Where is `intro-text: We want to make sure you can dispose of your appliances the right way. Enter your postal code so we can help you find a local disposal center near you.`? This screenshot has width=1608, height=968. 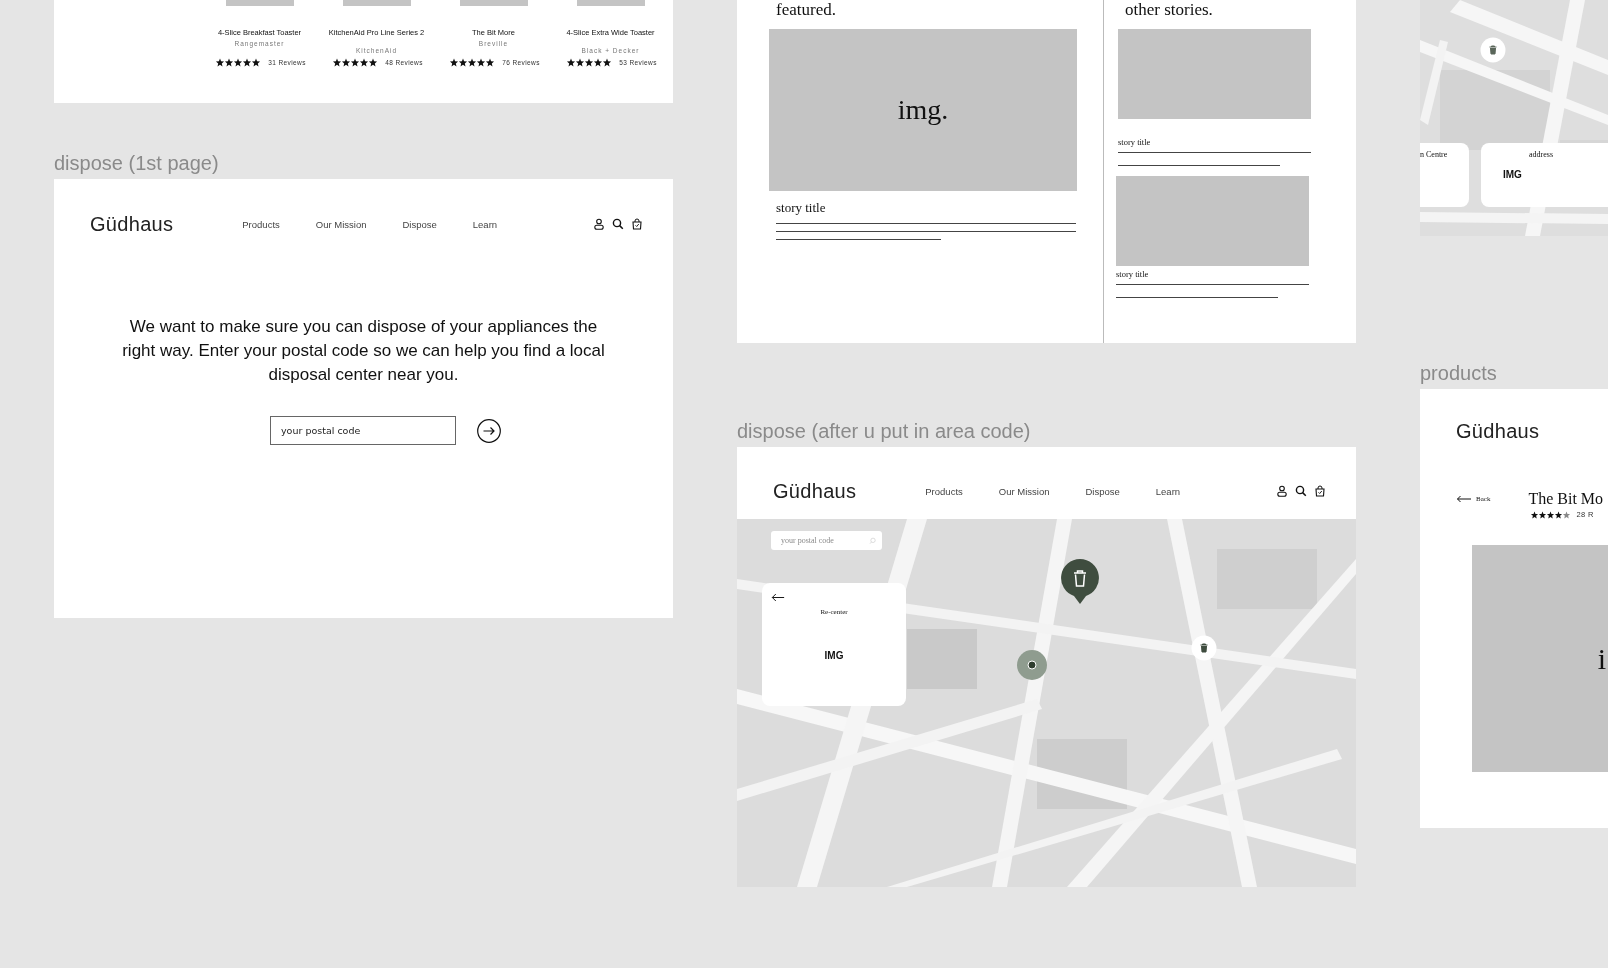
intro-text: We want to make sure you can dispose of your appliances the right way. Enter your postal code so we can help you find a local disposal center near you. is located at coordinates (363, 351).